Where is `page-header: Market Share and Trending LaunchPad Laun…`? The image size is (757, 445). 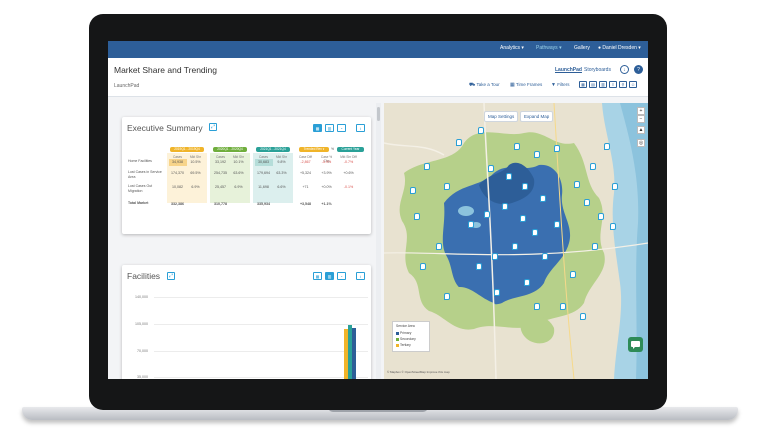 page-header: Market Share and Trending LaunchPad Laun… is located at coordinates (378, 77).